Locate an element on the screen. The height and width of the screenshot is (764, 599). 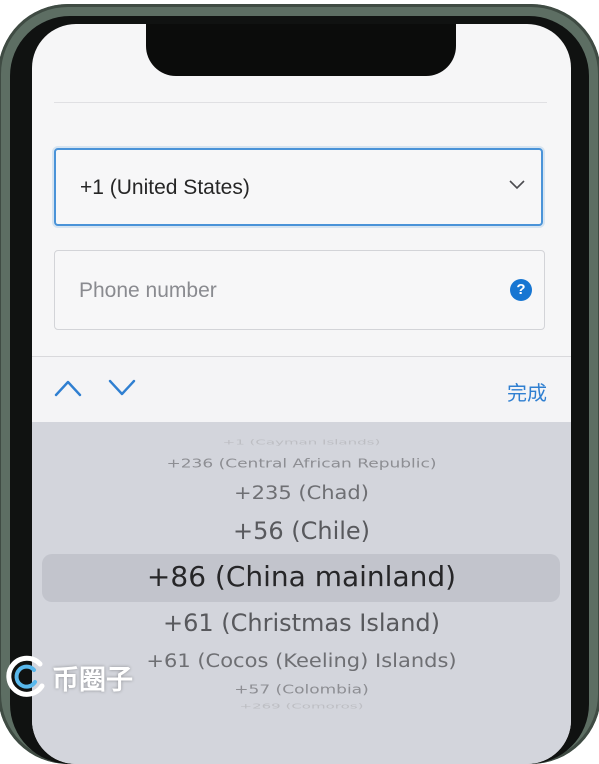
picker-row: +61 (Christmas Island) is located at coordinates (301, 623).